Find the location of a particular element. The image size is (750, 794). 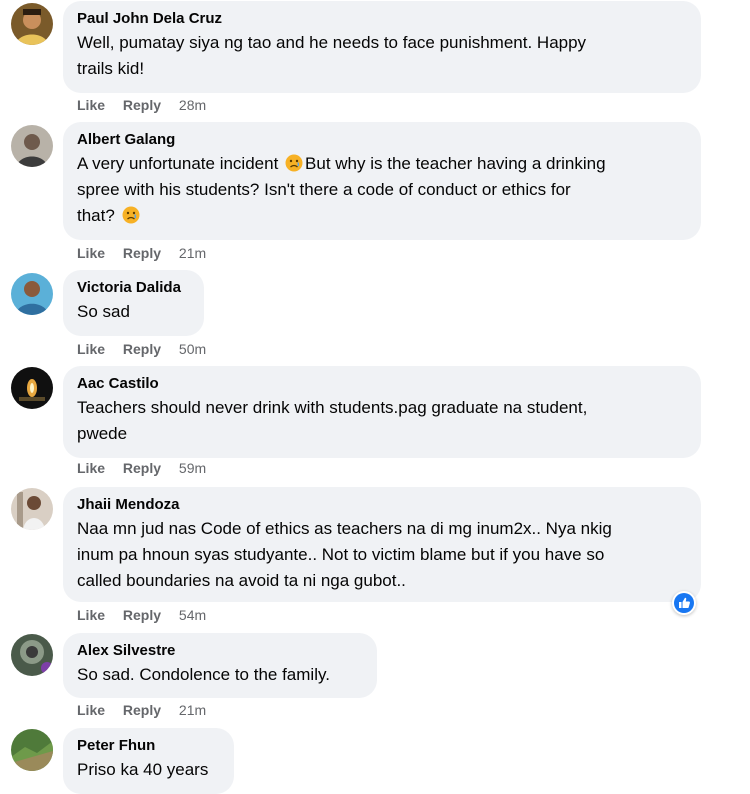

commenter-name: Aac Castilo is located at coordinates (382, 384).